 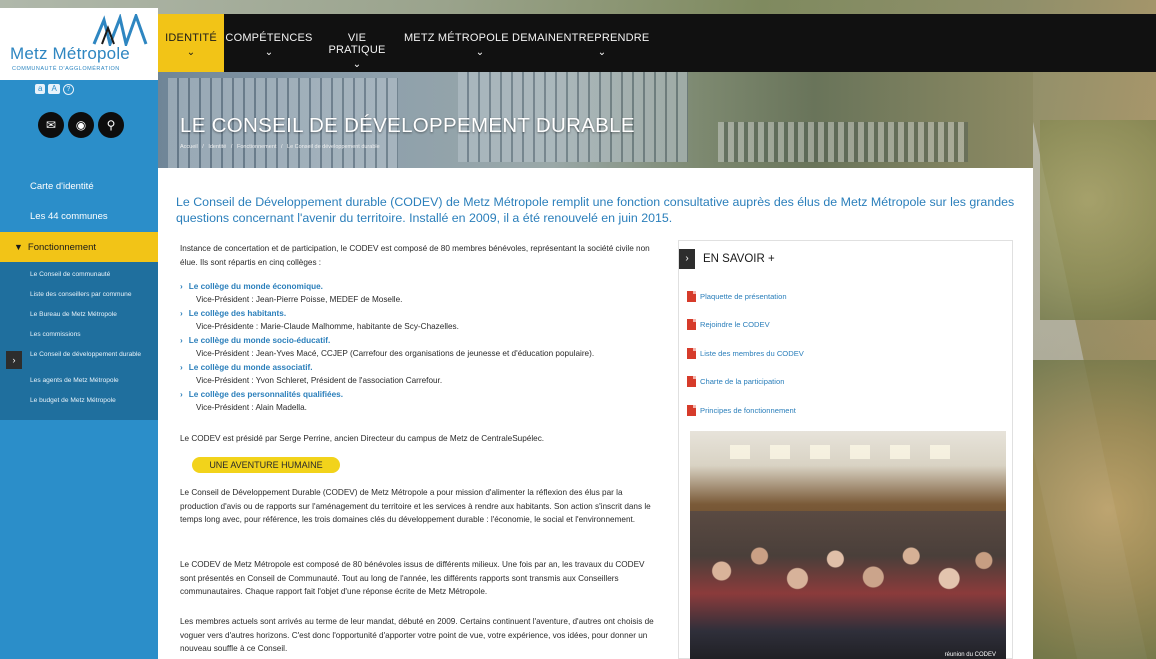 I want to click on document-link-label: Rejoindre le CODEV, so click(x=735, y=324).